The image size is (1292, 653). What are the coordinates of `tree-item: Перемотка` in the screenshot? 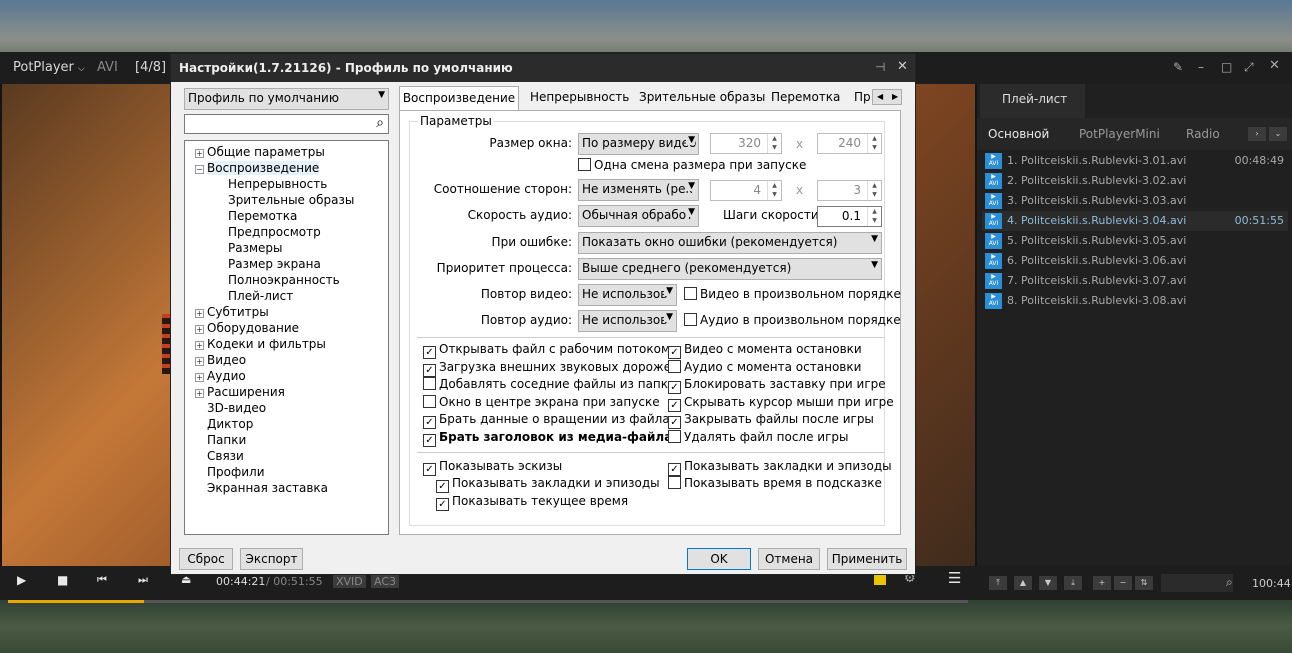 It's located at (262, 216).